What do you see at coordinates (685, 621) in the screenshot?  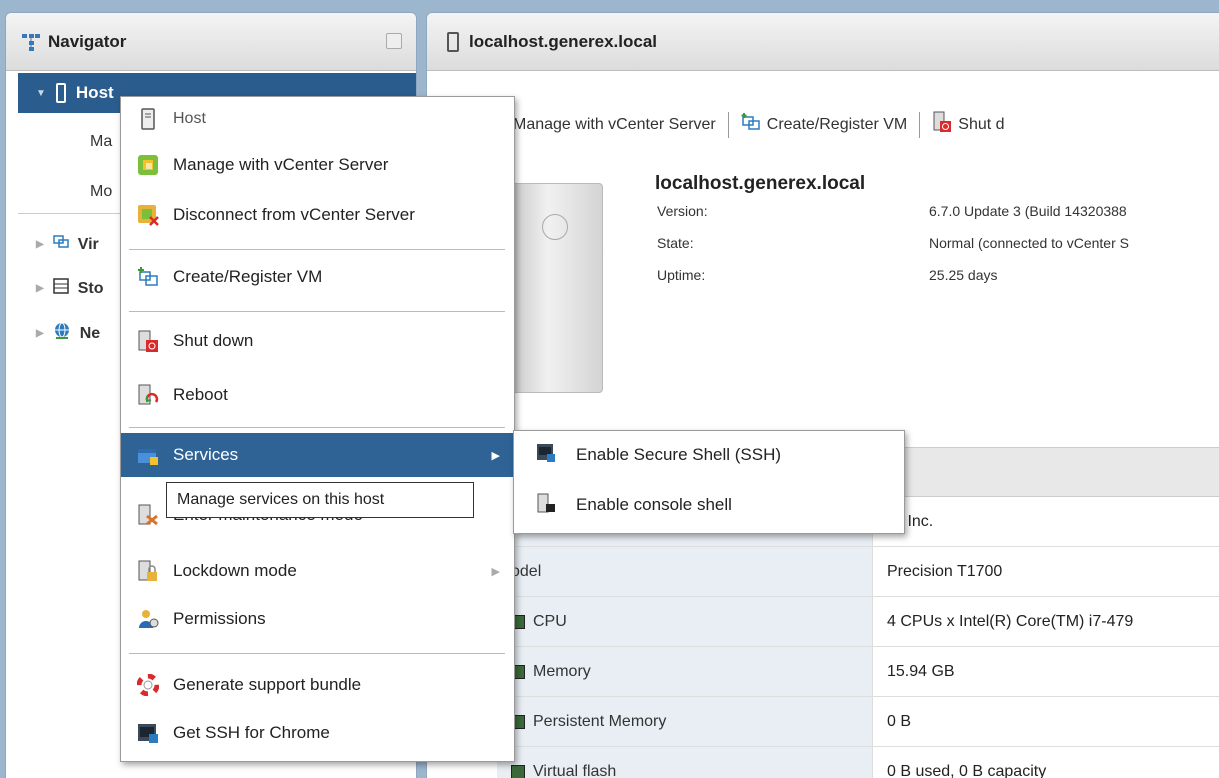 I see `hw-label-cpu: CPU` at bounding box center [685, 621].